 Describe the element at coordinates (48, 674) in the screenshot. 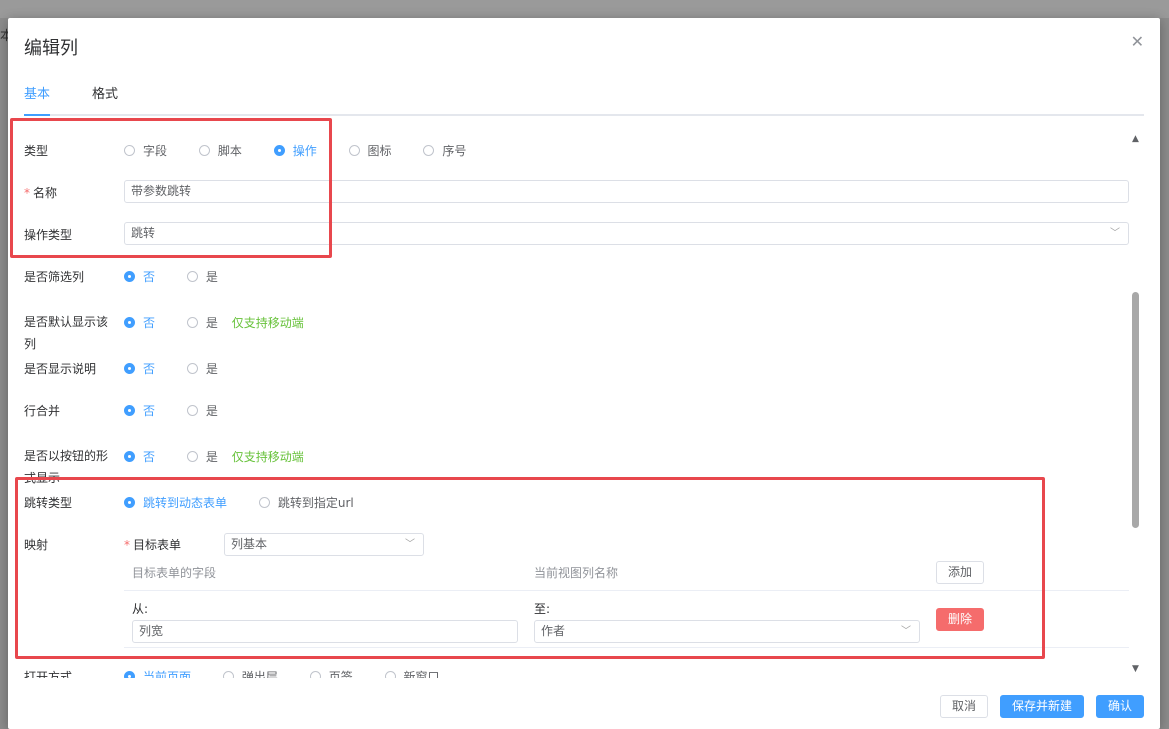

I see `open-mode-label: 打开方式` at that location.